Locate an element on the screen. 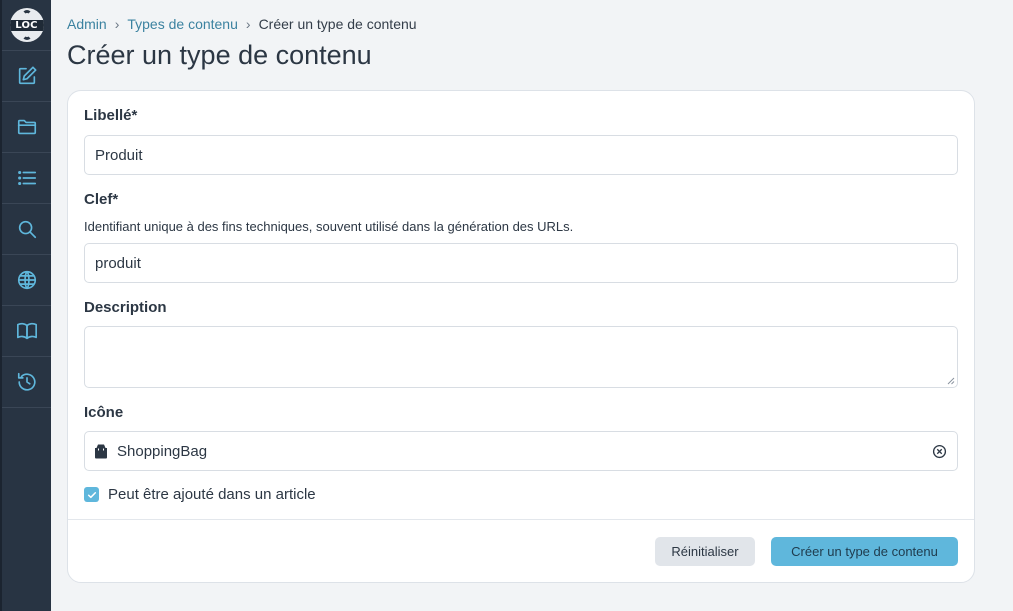 The height and width of the screenshot is (611, 1013). create-content-type-button: Créer un type de contenu is located at coordinates (864, 551).